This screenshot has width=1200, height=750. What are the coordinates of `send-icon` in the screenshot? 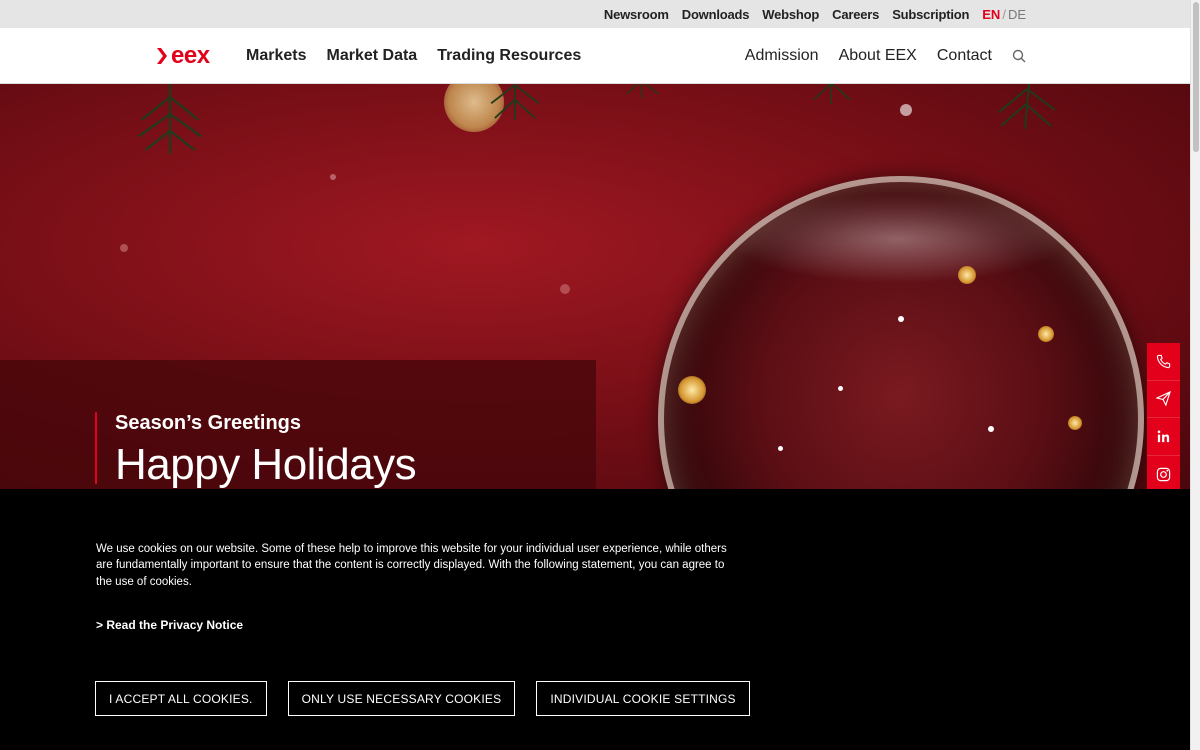 It's located at (1163, 399).